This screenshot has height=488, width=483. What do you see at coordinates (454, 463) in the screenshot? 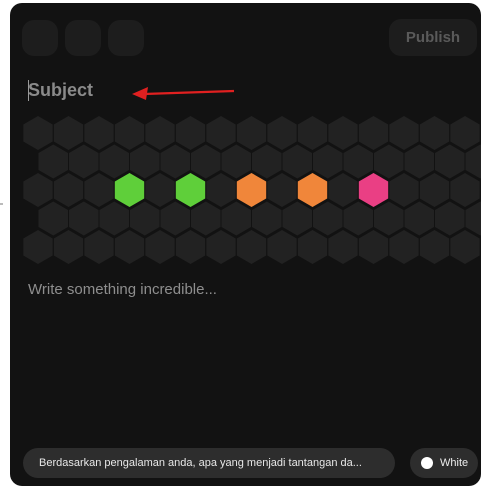
I see `theme-label: White` at bounding box center [454, 463].